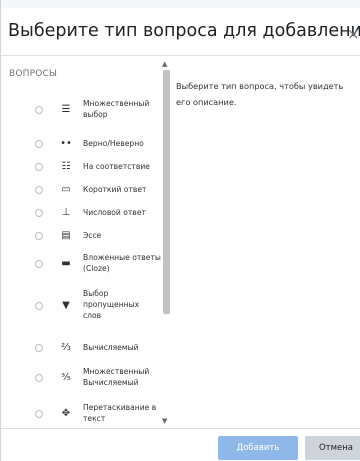  Describe the element at coordinates (66, 305) in the screenshot. I see `dropdown-arrow-icon: ▼` at that location.